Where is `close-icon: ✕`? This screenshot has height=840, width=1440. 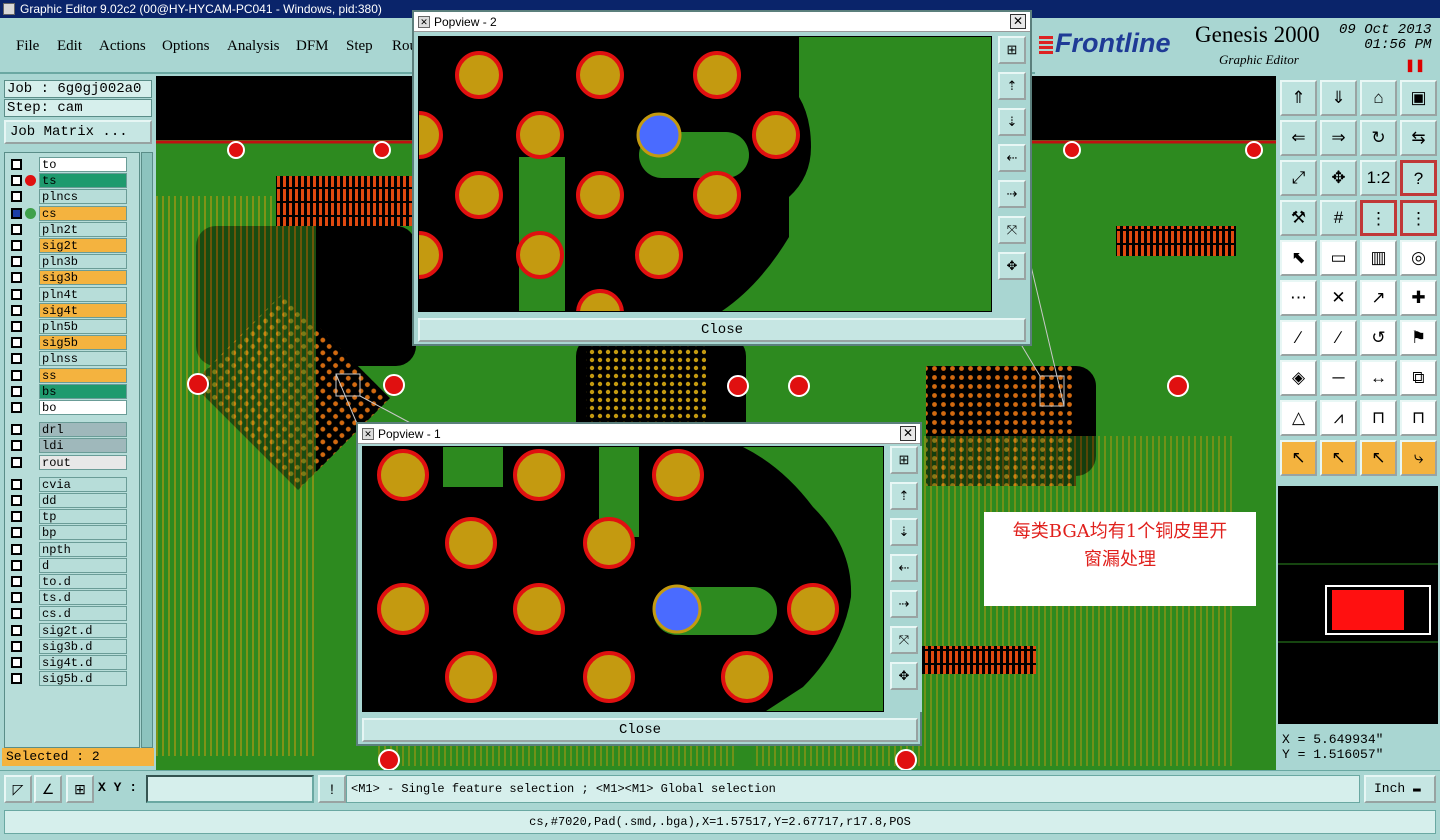 close-icon: ✕ is located at coordinates (908, 433).